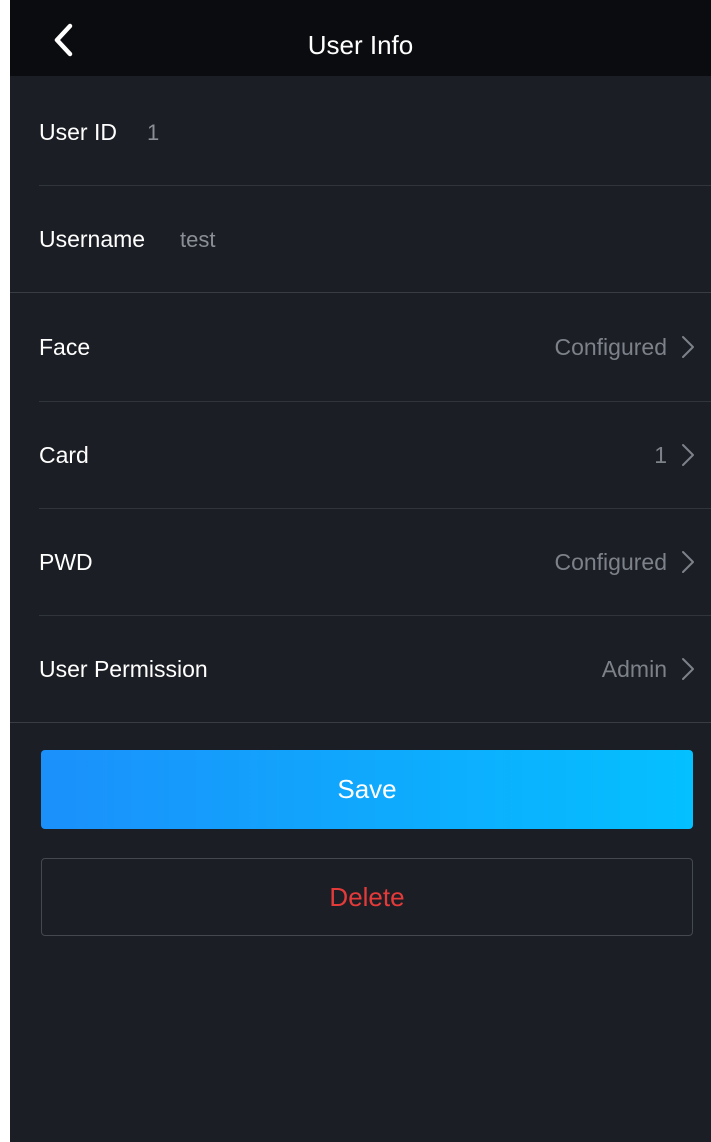 Image resolution: width=711 pixels, height=1142 pixels. What do you see at coordinates (660, 455) in the screenshot?
I see `card-count: 1` at bounding box center [660, 455].